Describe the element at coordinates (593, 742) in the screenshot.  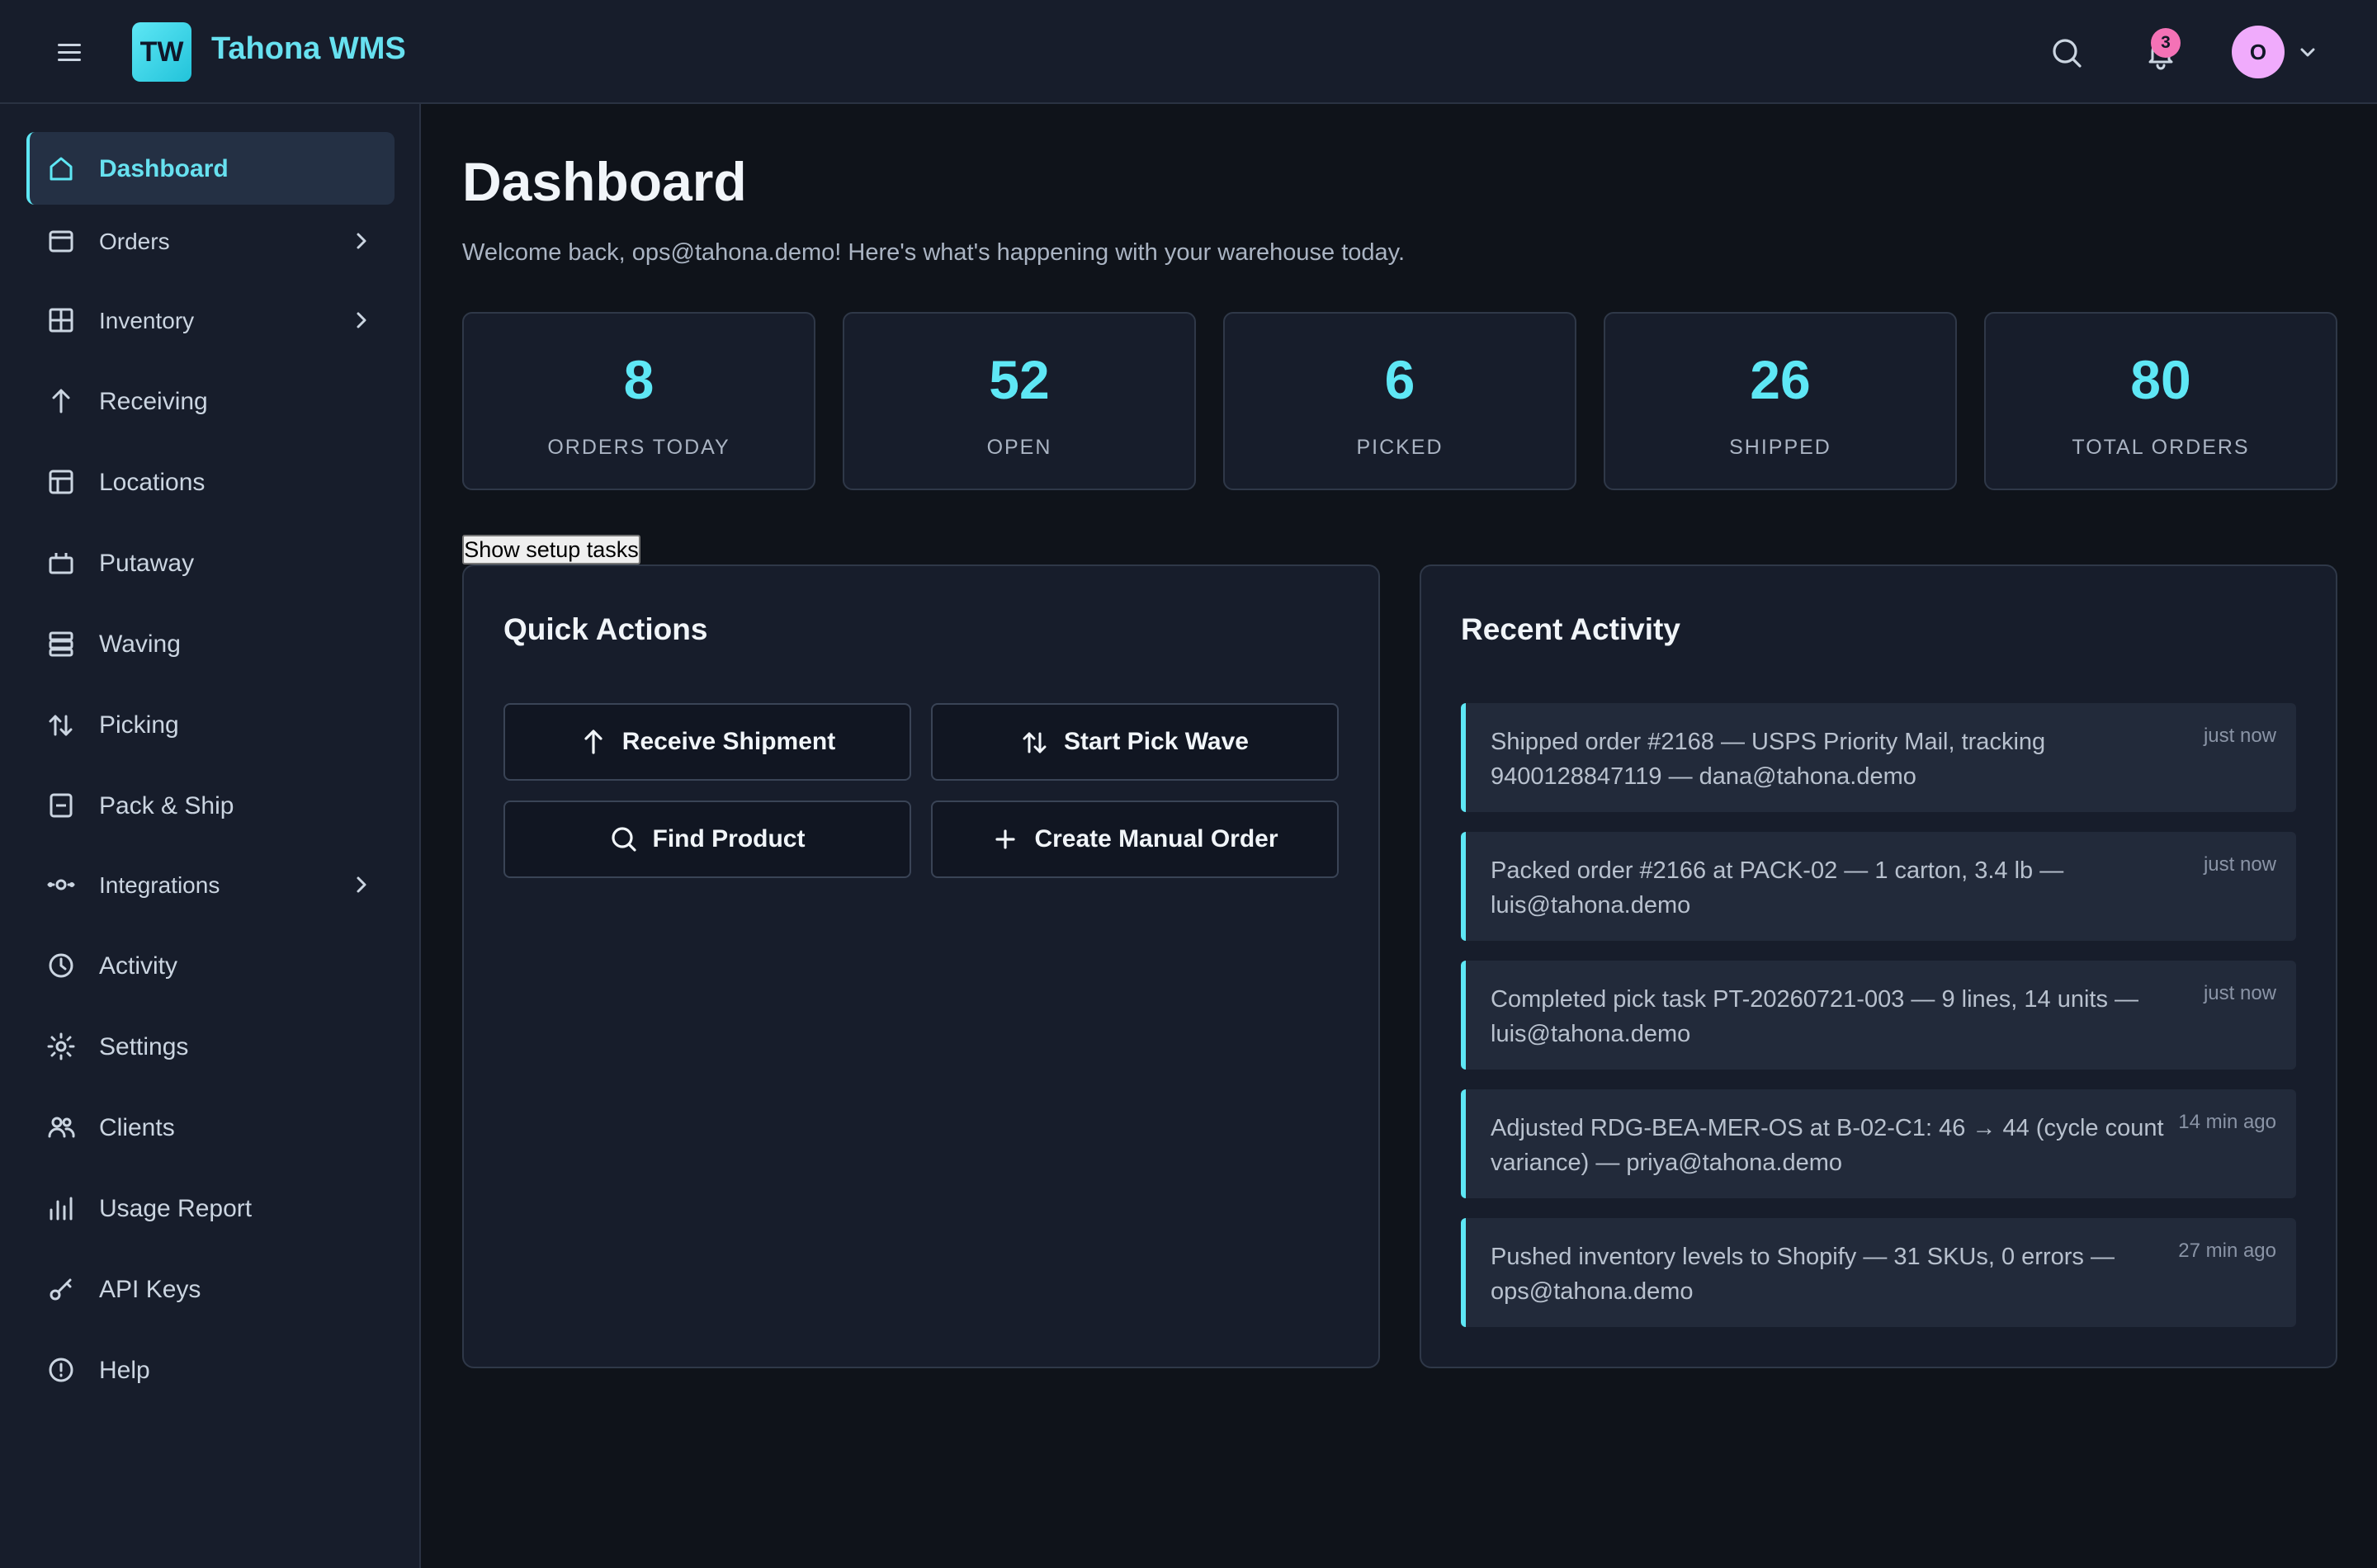
I see `arrow-up-icon` at that location.